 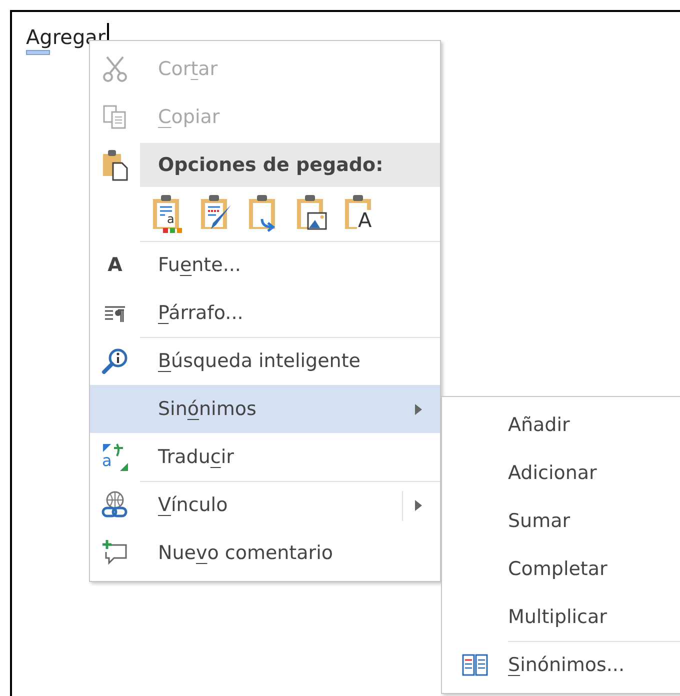 I want to click on smart-tag-icon, so click(x=38, y=52).